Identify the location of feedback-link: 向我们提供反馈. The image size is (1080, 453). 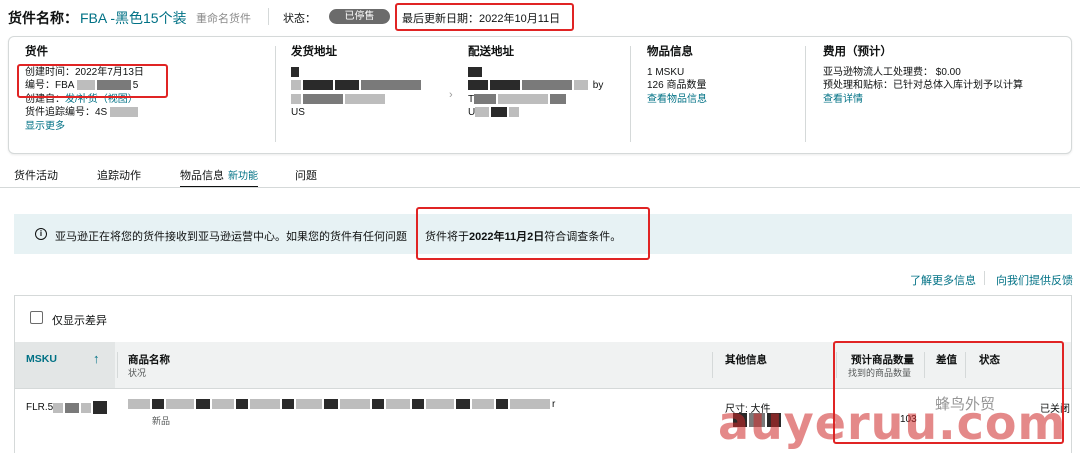
(1034, 280).